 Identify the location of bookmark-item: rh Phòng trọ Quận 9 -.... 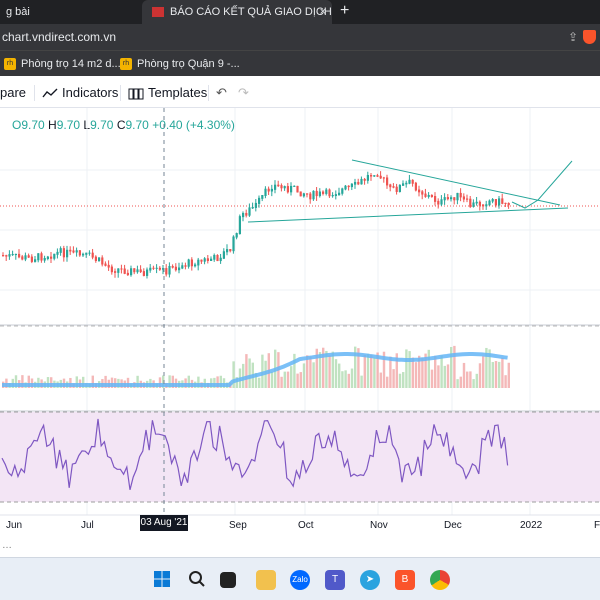
(180, 64).